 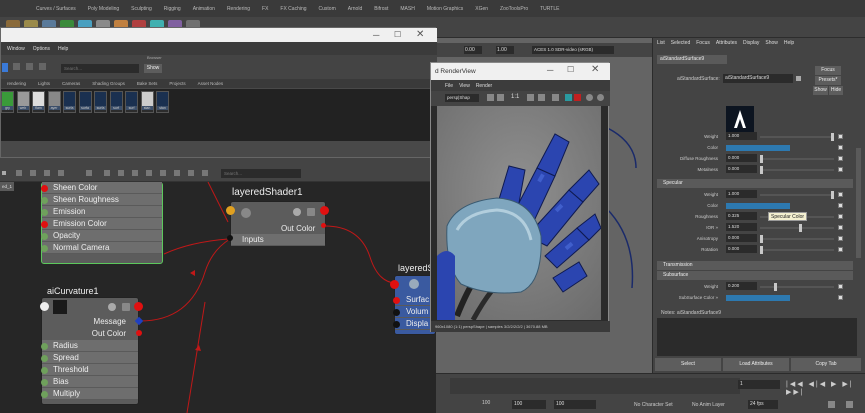 I want to click on section-transmission: Transmission, so click(x=755, y=265).